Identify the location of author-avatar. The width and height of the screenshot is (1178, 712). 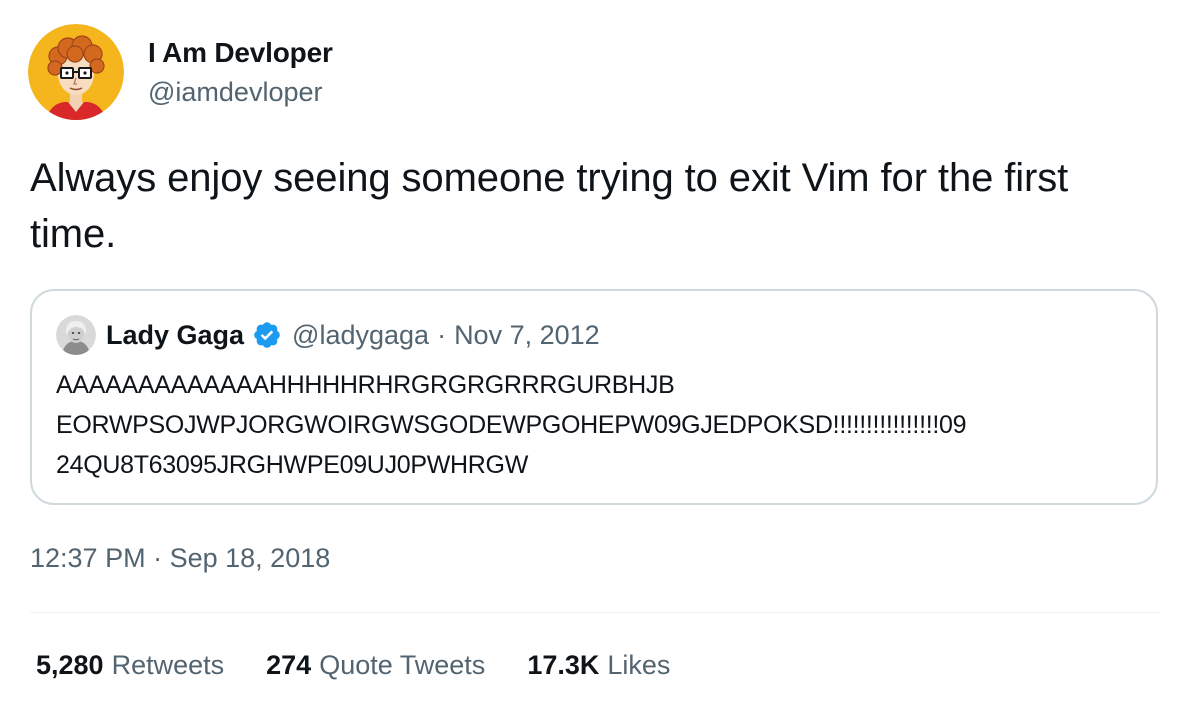
(76, 72).